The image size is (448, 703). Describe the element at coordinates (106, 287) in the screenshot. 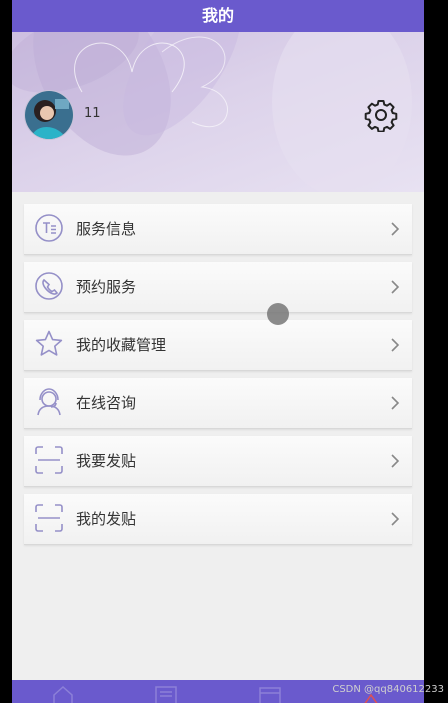

I see `menu-item-label: 预约服务` at that location.